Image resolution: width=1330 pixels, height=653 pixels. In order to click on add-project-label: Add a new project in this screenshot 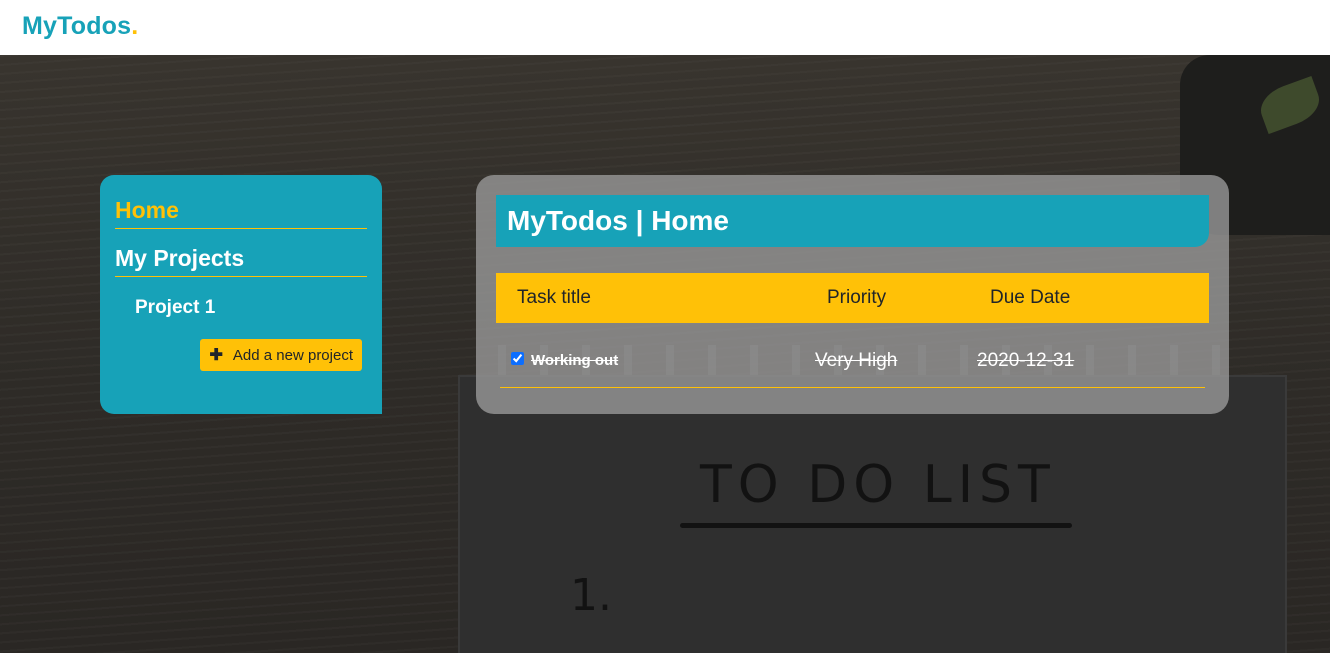, I will do `click(292, 355)`.